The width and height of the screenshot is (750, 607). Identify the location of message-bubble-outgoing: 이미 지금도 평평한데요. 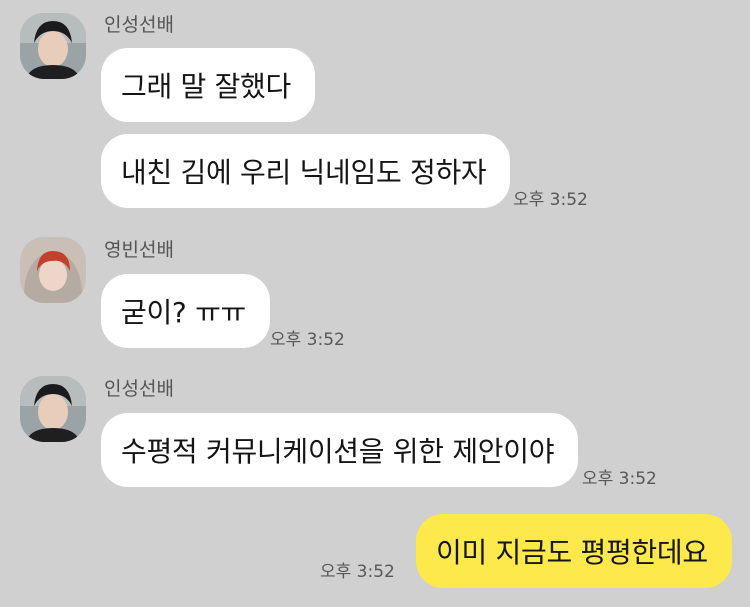
(574, 551).